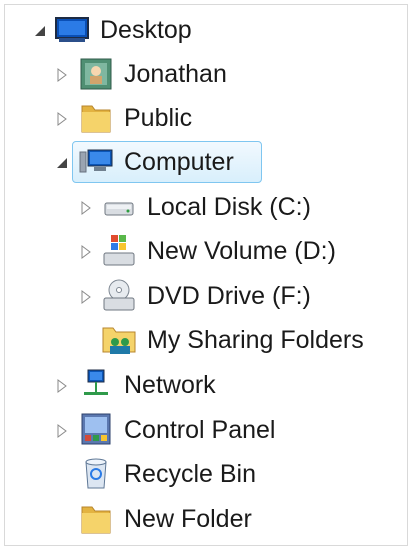  I want to click on tree-item-label: My Sharing Folders, so click(255, 339).